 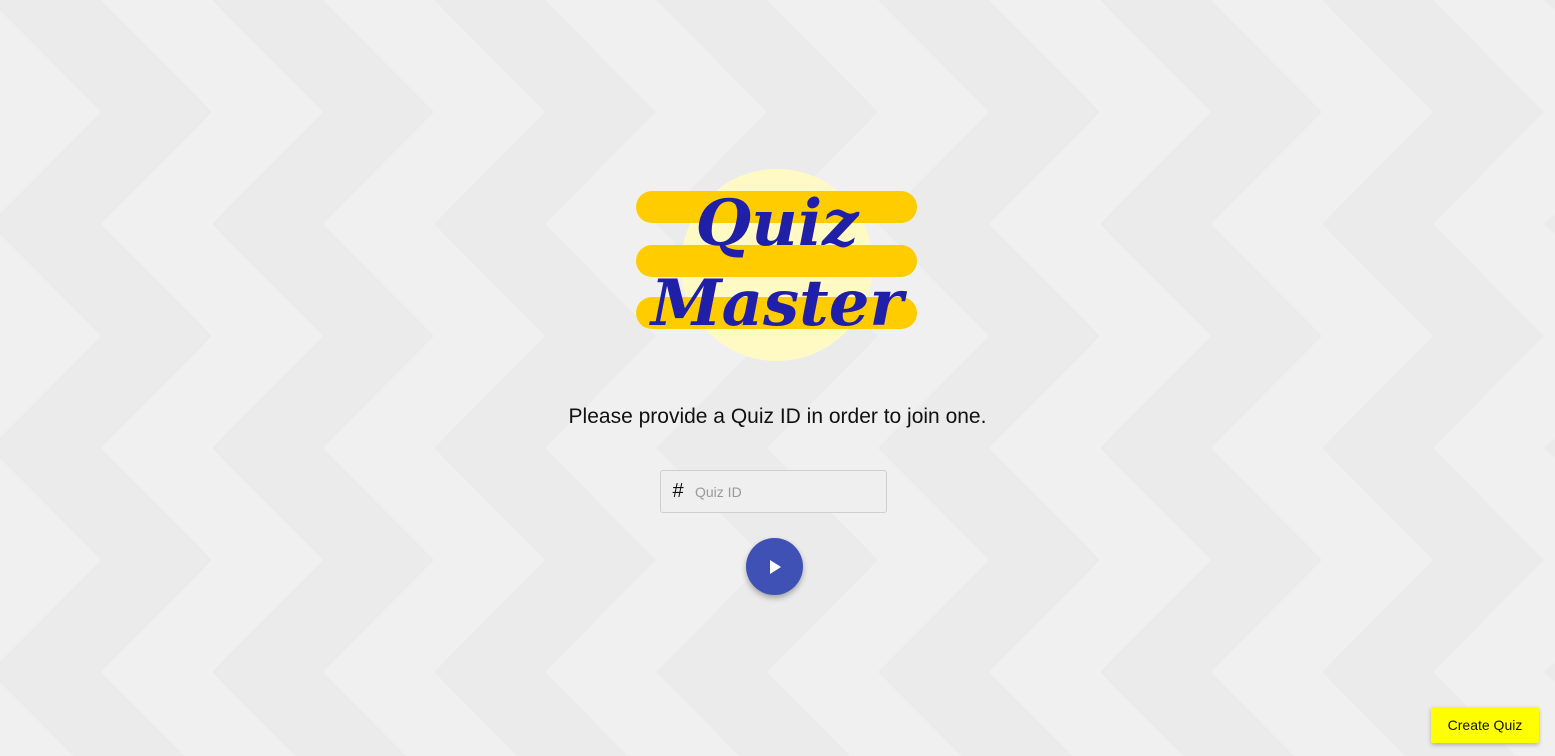 What do you see at coordinates (678, 491) in the screenshot?
I see `hash-icon: #` at bounding box center [678, 491].